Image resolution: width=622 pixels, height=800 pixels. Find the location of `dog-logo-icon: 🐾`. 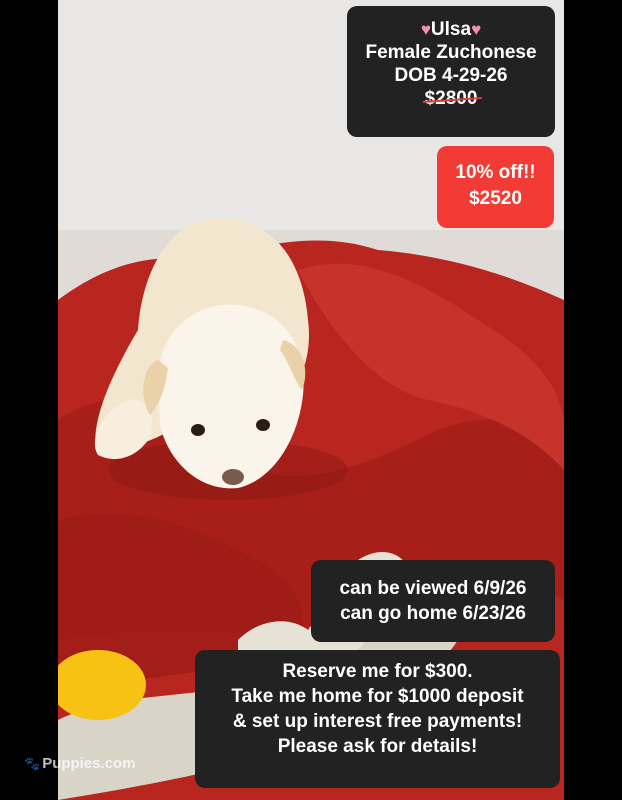

dog-logo-icon: 🐾 is located at coordinates (32, 763).